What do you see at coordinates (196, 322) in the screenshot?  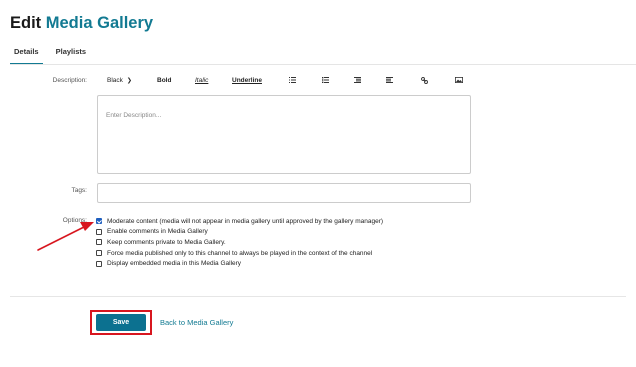 I see `back-to-media-gallery-link: Back to Media Gallery` at bounding box center [196, 322].